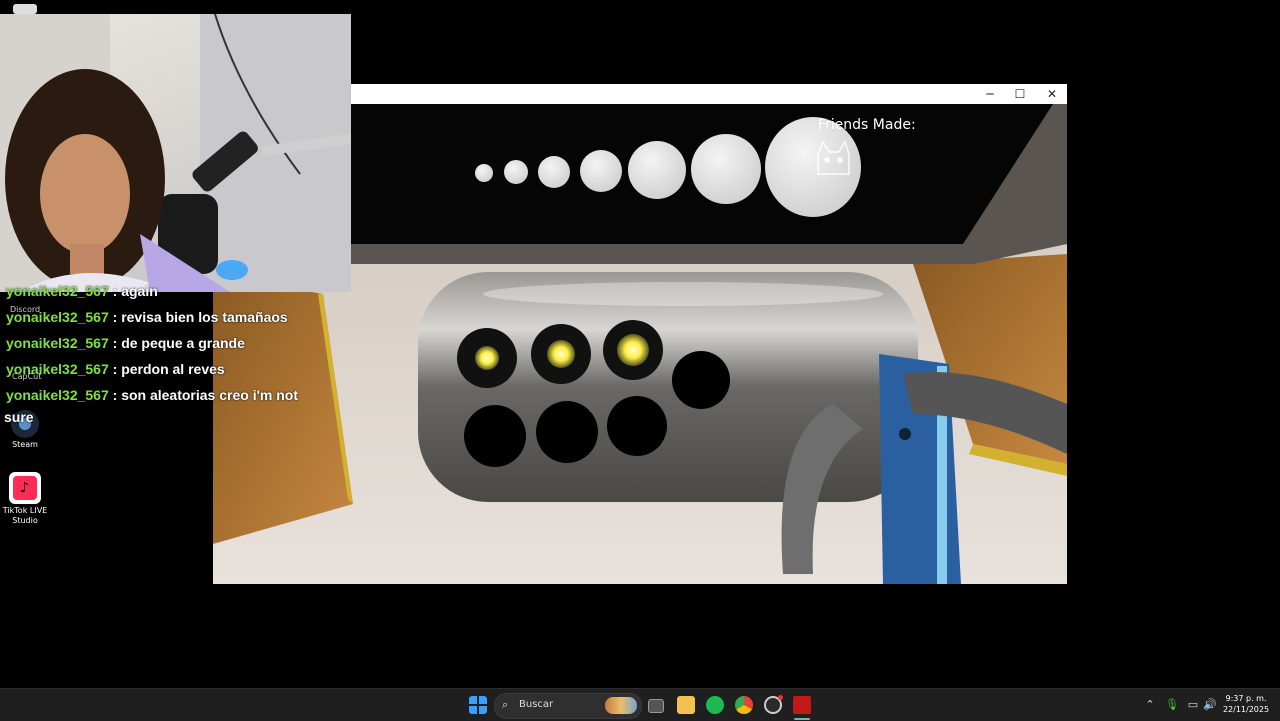 The width and height of the screenshot is (1280, 721). Describe the element at coordinates (26, 376) in the screenshot. I see `desktop-icon-capcut-label: CapCut` at that location.